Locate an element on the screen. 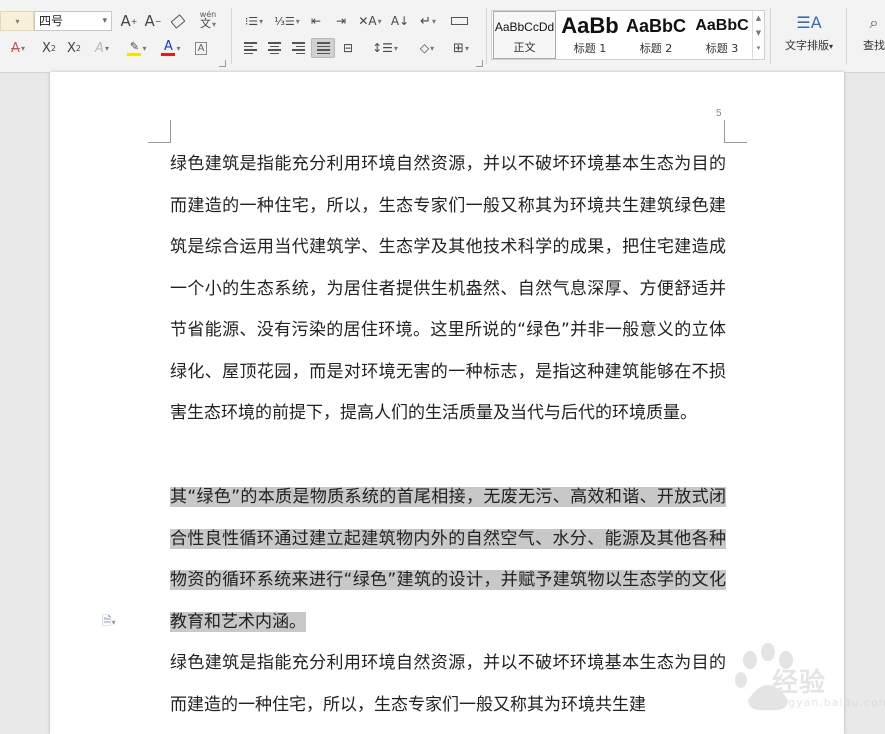 The width and height of the screenshot is (885, 734). chinese-layout-button: ✕A ▾ is located at coordinates (370, 21).